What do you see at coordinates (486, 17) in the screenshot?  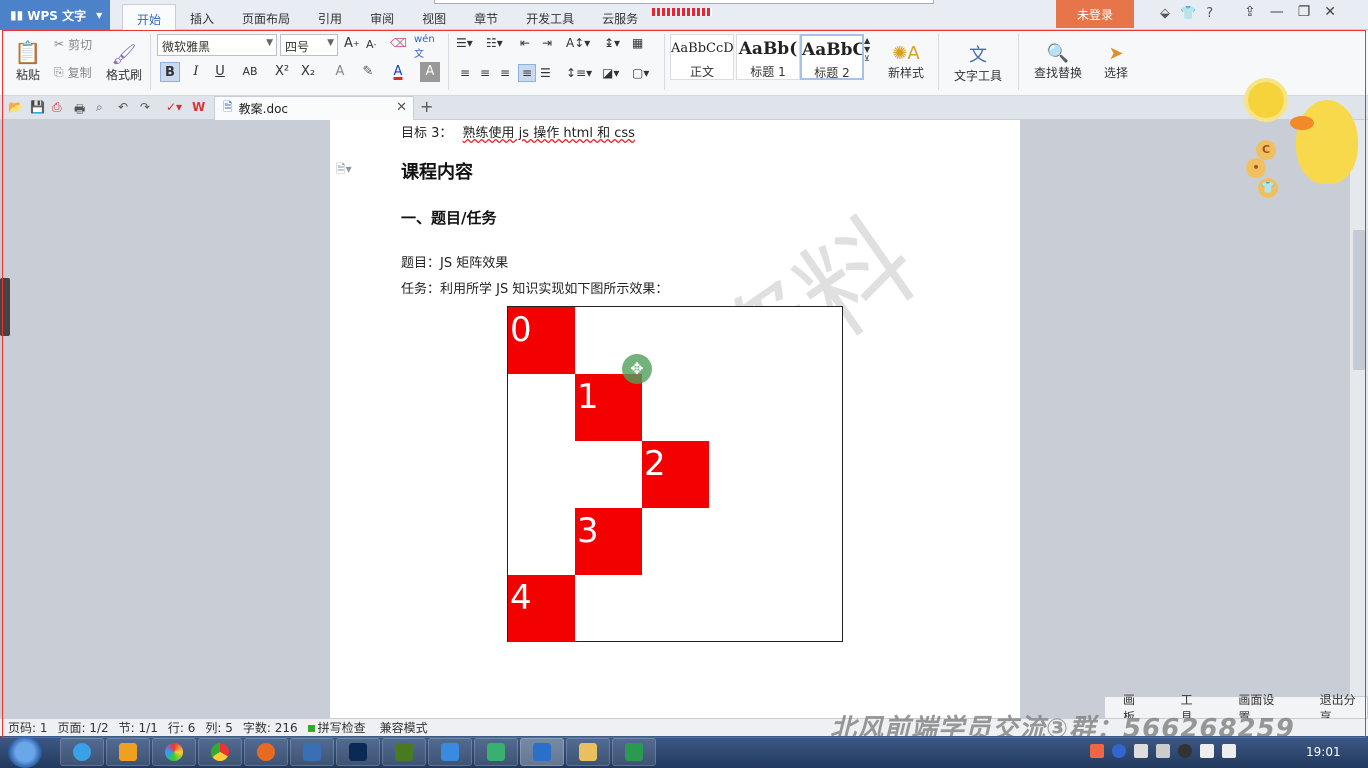 I see `menu-tab-chapter: 章节` at bounding box center [486, 17].